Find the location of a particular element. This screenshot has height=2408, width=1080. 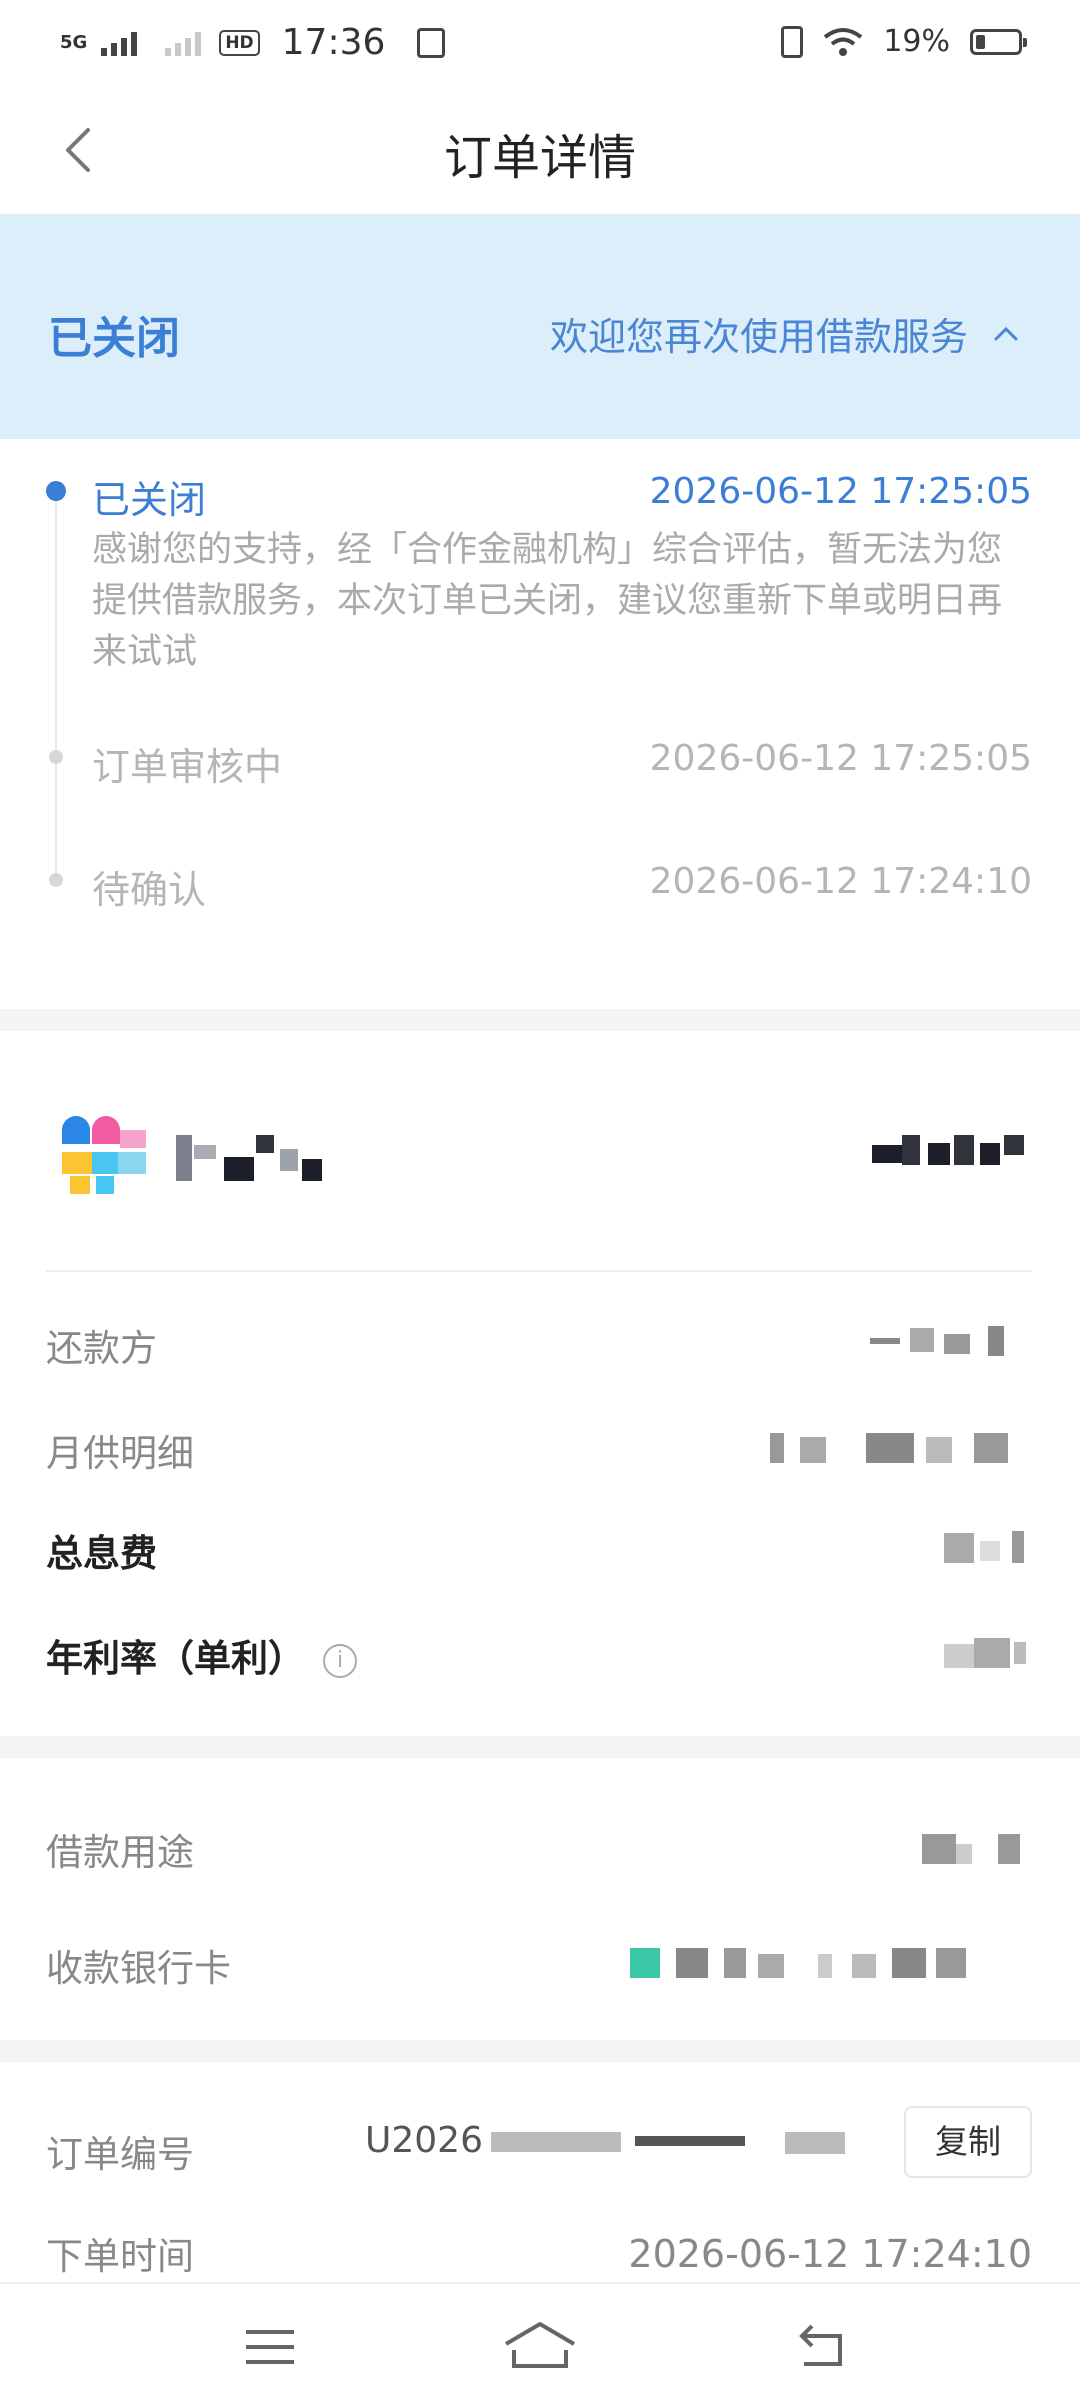

system-nav-bar is located at coordinates (540, 2345).